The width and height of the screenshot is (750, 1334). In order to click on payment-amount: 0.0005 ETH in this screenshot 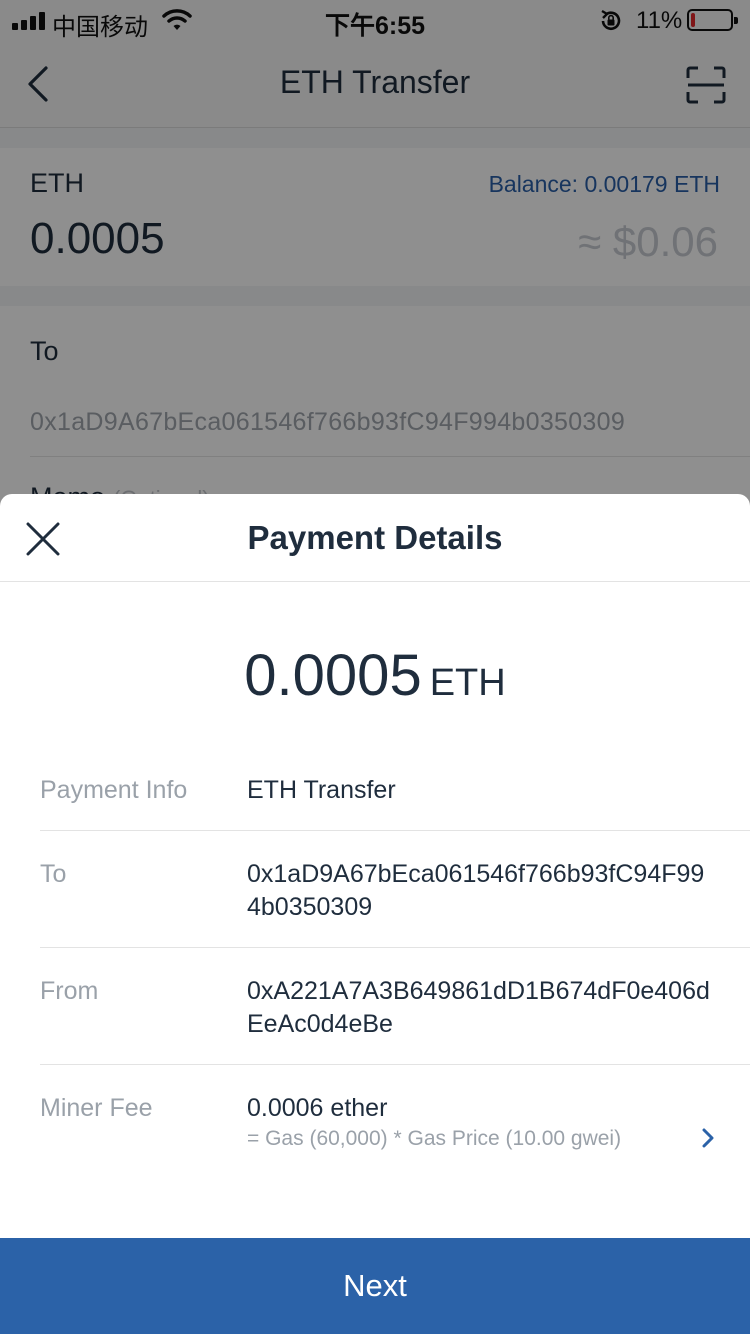, I will do `click(375, 675)`.